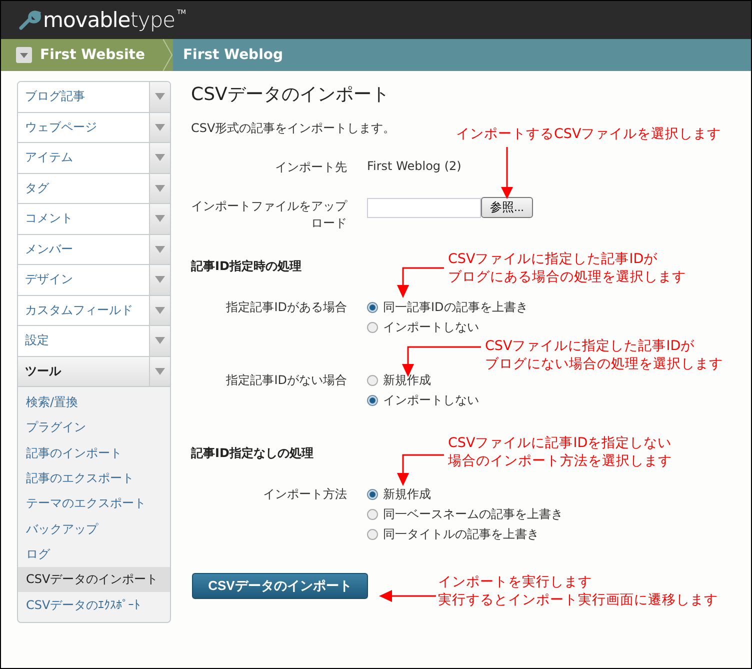  What do you see at coordinates (94, 453) in the screenshot?
I see `submenu-item: 記事のインポート` at bounding box center [94, 453].